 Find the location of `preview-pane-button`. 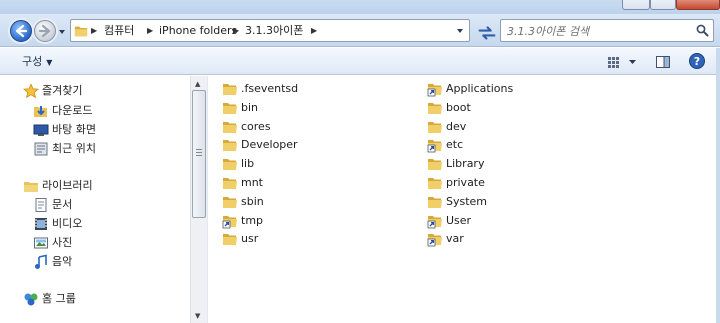

preview-pane-button is located at coordinates (663, 62).